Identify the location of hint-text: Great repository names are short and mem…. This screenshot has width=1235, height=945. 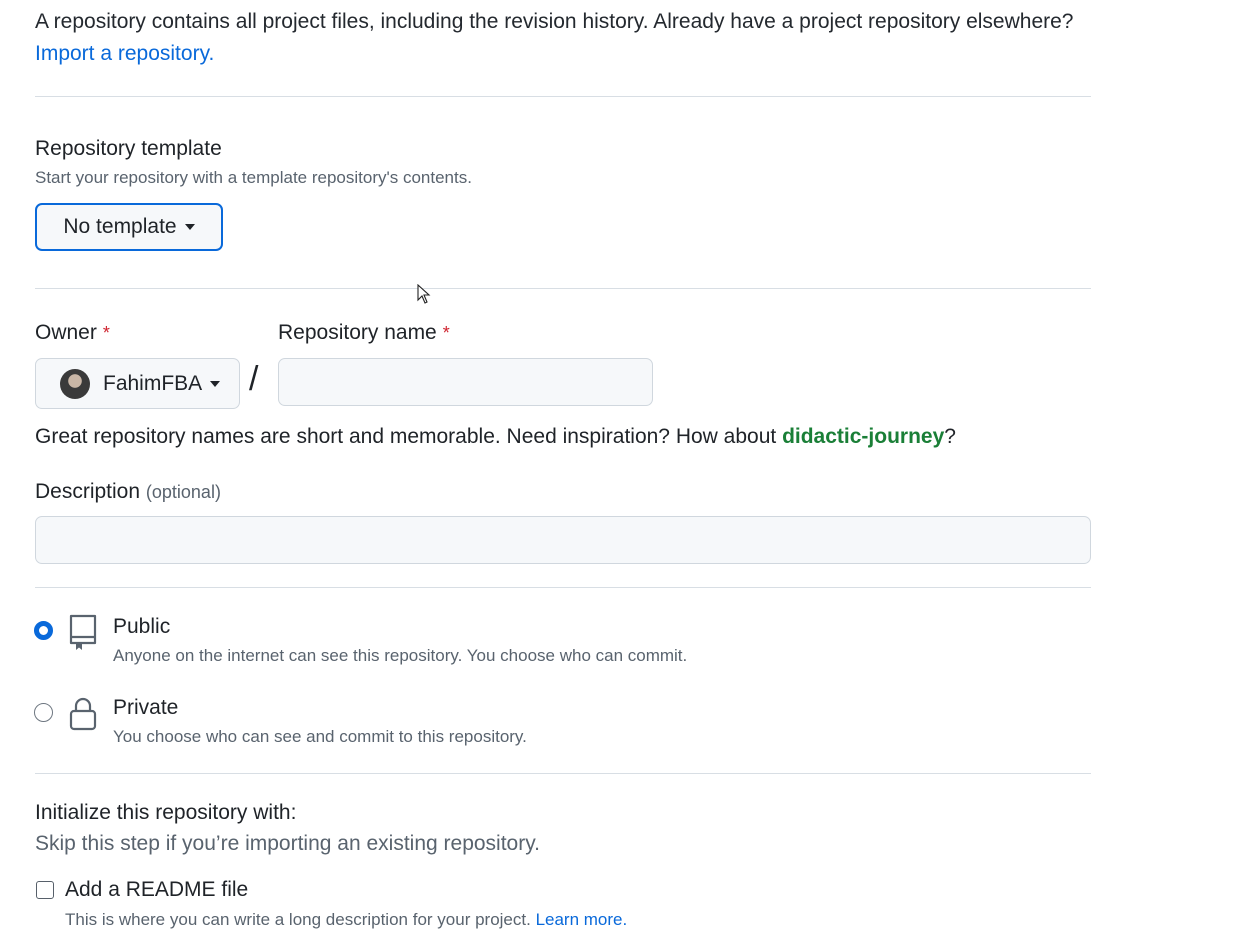
(409, 436).